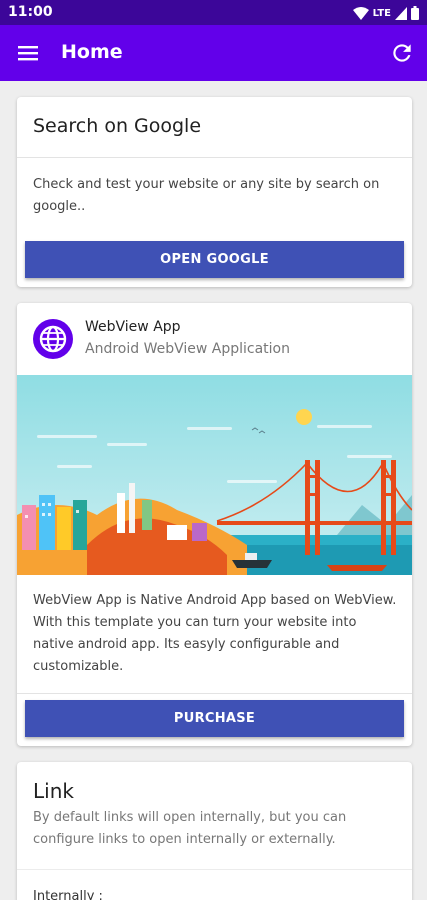 The image size is (427, 900). What do you see at coordinates (92, 52) in the screenshot?
I see `page-title: Home` at bounding box center [92, 52].